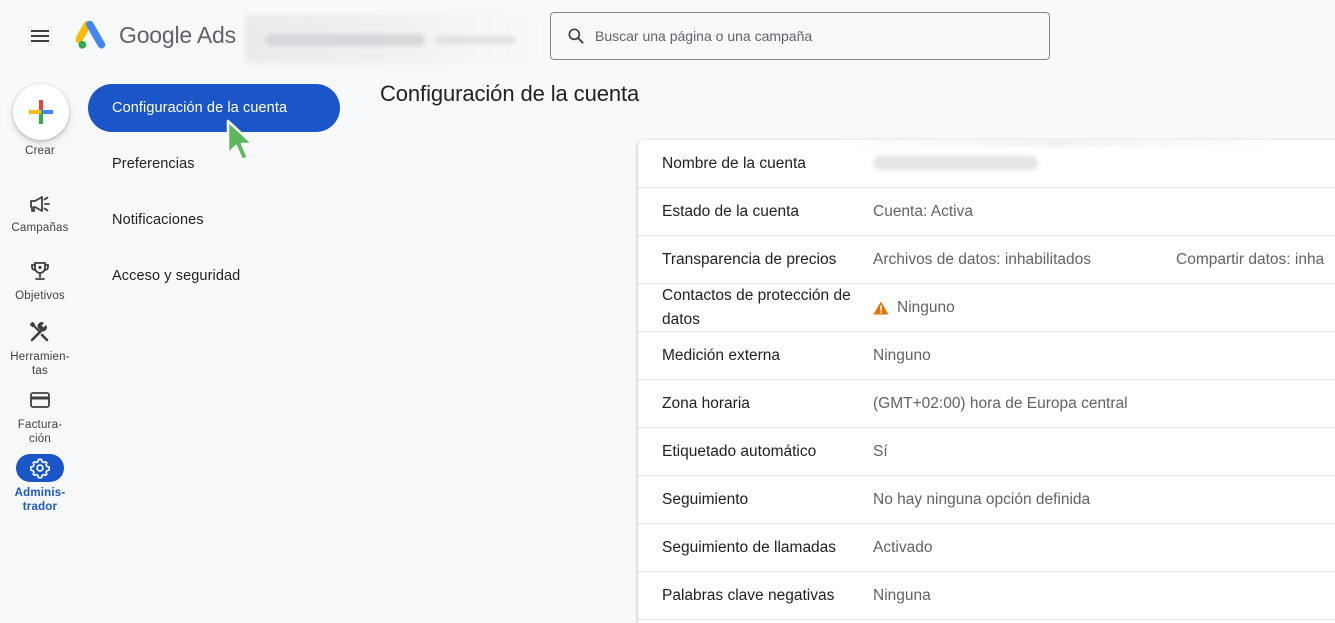  Describe the element at coordinates (982, 499) in the screenshot. I see `setting-value: No hay ninguna opción definida` at that location.